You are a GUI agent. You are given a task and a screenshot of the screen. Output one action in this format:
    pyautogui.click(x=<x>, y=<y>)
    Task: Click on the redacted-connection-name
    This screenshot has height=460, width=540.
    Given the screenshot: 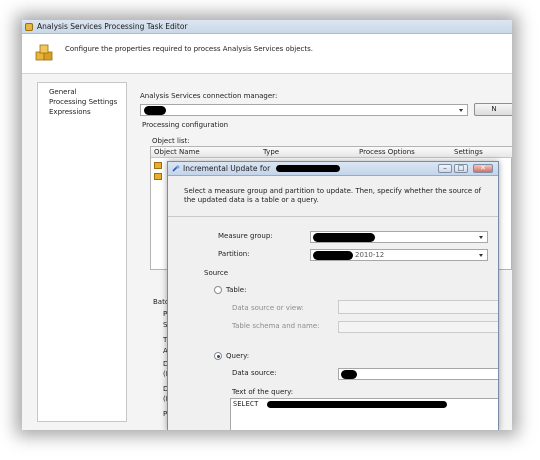 What is the action you would take?
    pyautogui.click(x=155, y=110)
    